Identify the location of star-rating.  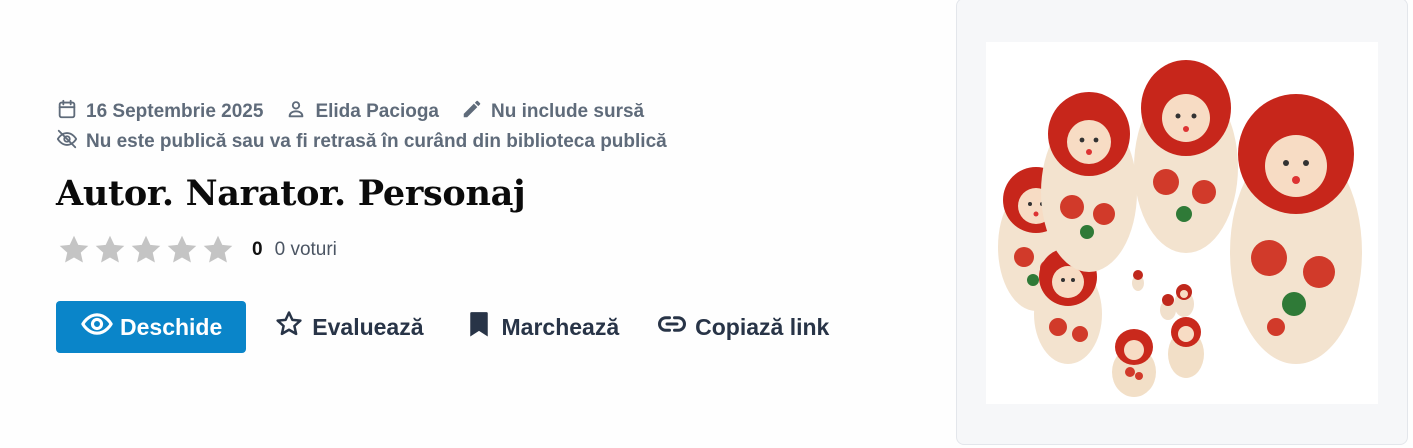
(146, 250).